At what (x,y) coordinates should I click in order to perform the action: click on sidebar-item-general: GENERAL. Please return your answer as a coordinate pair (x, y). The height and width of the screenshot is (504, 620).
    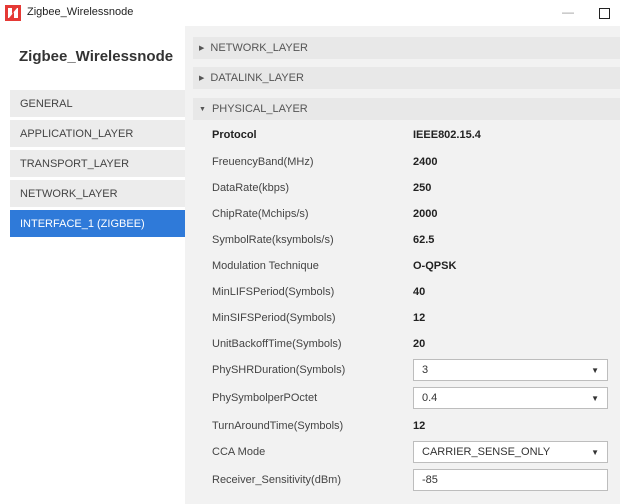
    Looking at the image, I should click on (97, 103).